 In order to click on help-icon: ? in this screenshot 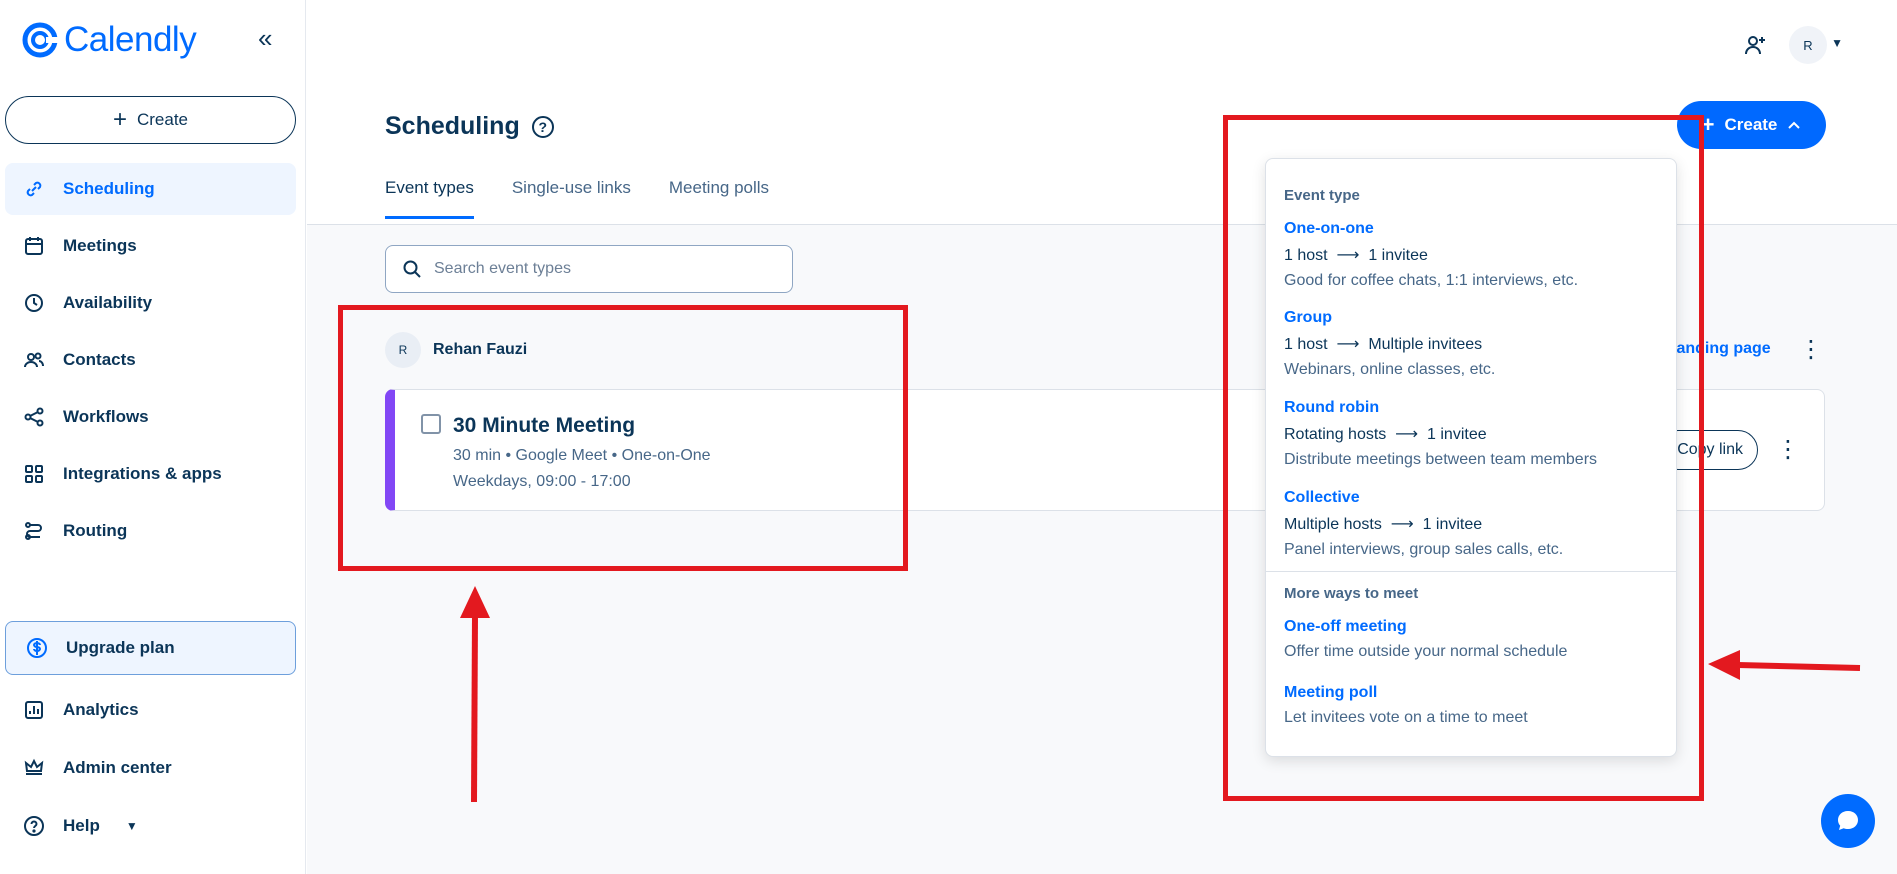, I will do `click(542, 126)`.